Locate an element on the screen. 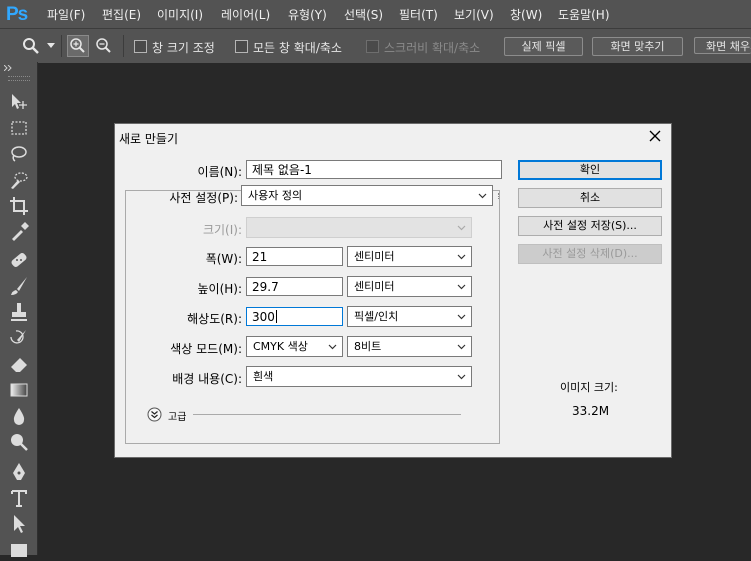  height-label: 높이(H): is located at coordinates (219, 289).